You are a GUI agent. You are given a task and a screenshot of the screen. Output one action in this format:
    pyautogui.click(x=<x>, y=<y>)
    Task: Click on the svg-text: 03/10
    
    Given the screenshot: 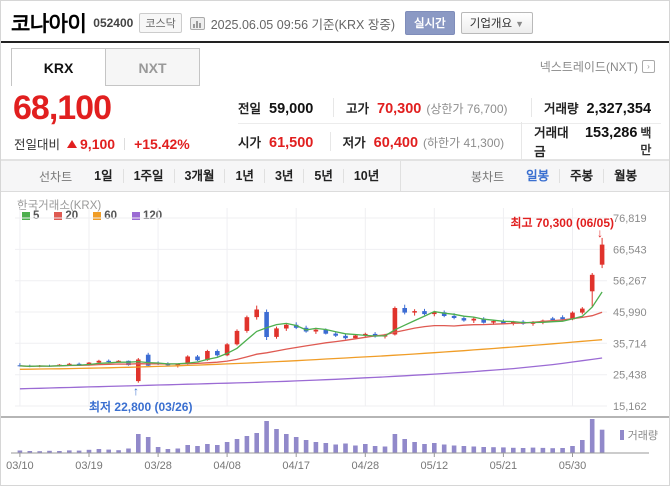 What is the action you would take?
    pyautogui.click(x=20, y=466)
    